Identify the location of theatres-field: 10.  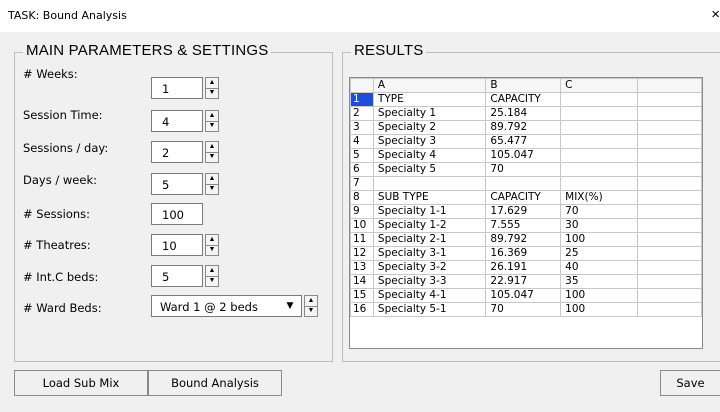
(177, 245).